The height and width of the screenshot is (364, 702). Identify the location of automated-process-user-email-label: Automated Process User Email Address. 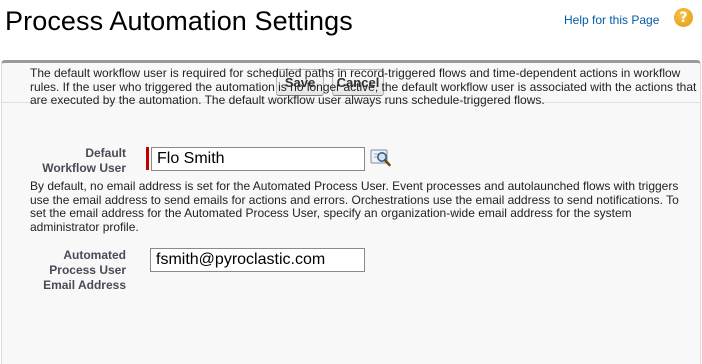
(84, 270).